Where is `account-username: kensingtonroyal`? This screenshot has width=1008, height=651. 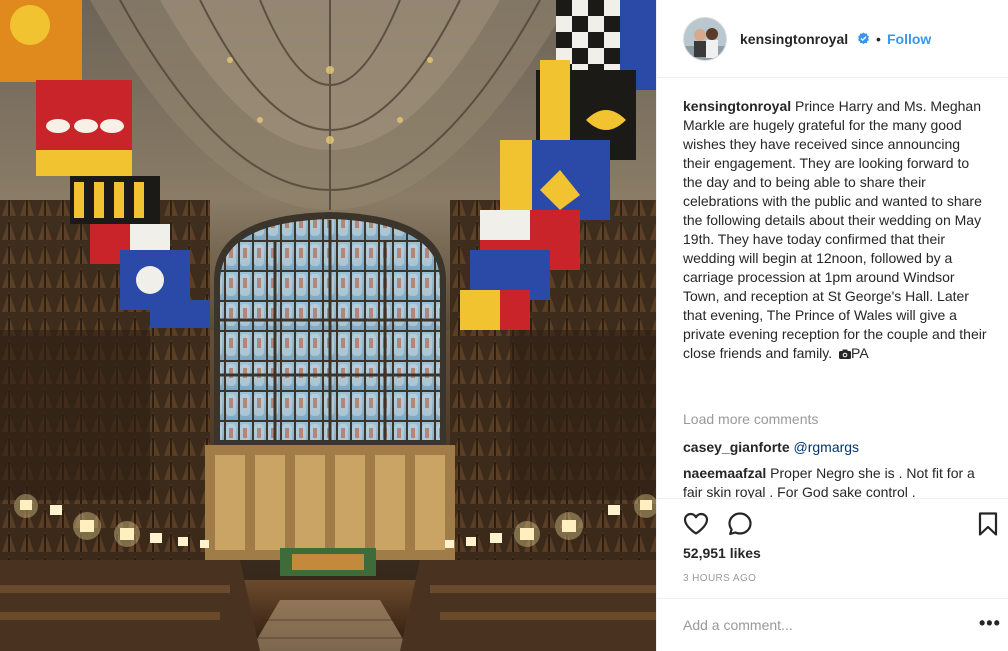
account-username: kensingtonroyal is located at coordinates (794, 39).